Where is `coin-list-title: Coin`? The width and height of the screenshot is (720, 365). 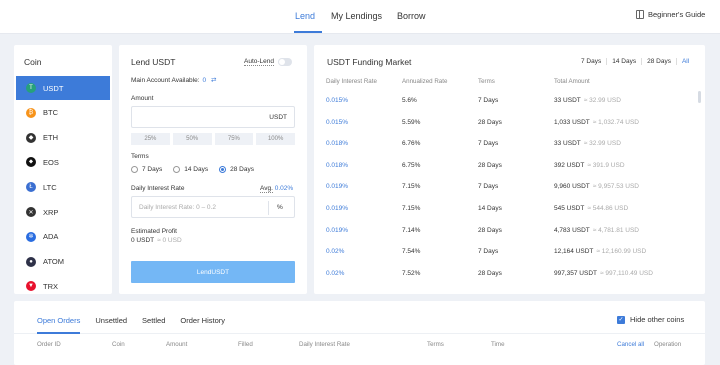
coin-list-title: Coin is located at coordinates (33, 62).